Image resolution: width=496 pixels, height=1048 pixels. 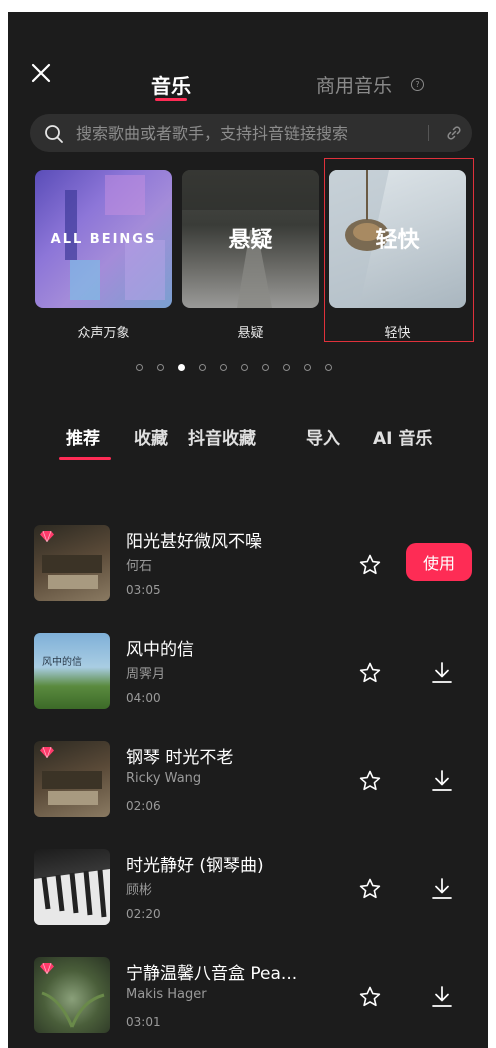 I want to click on song-row: 宁静温馨八音盒 Pea... Makis Hager 03:01, so click(x=248, y=1001).